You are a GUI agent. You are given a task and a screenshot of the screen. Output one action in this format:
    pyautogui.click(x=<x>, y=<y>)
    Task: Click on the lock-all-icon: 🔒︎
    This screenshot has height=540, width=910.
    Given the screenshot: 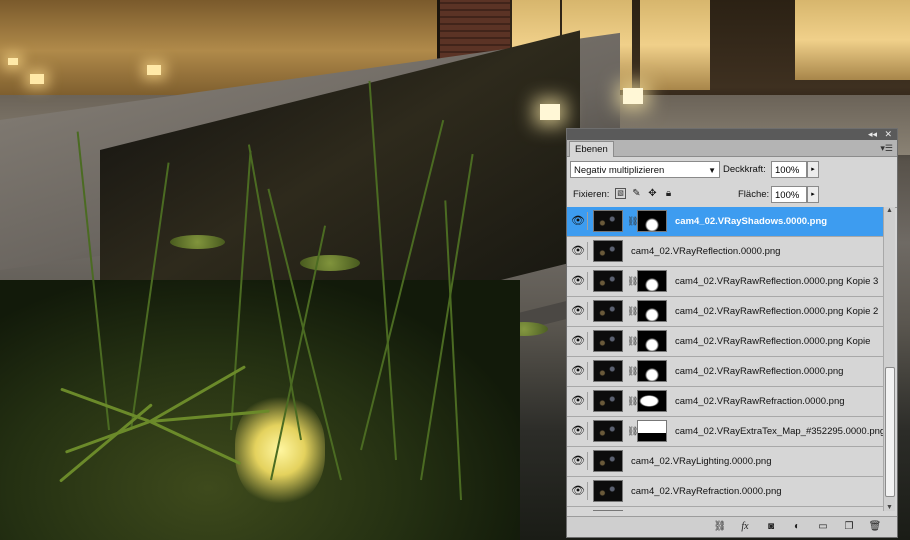 What is the action you would take?
    pyautogui.click(x=668, y=193)
    